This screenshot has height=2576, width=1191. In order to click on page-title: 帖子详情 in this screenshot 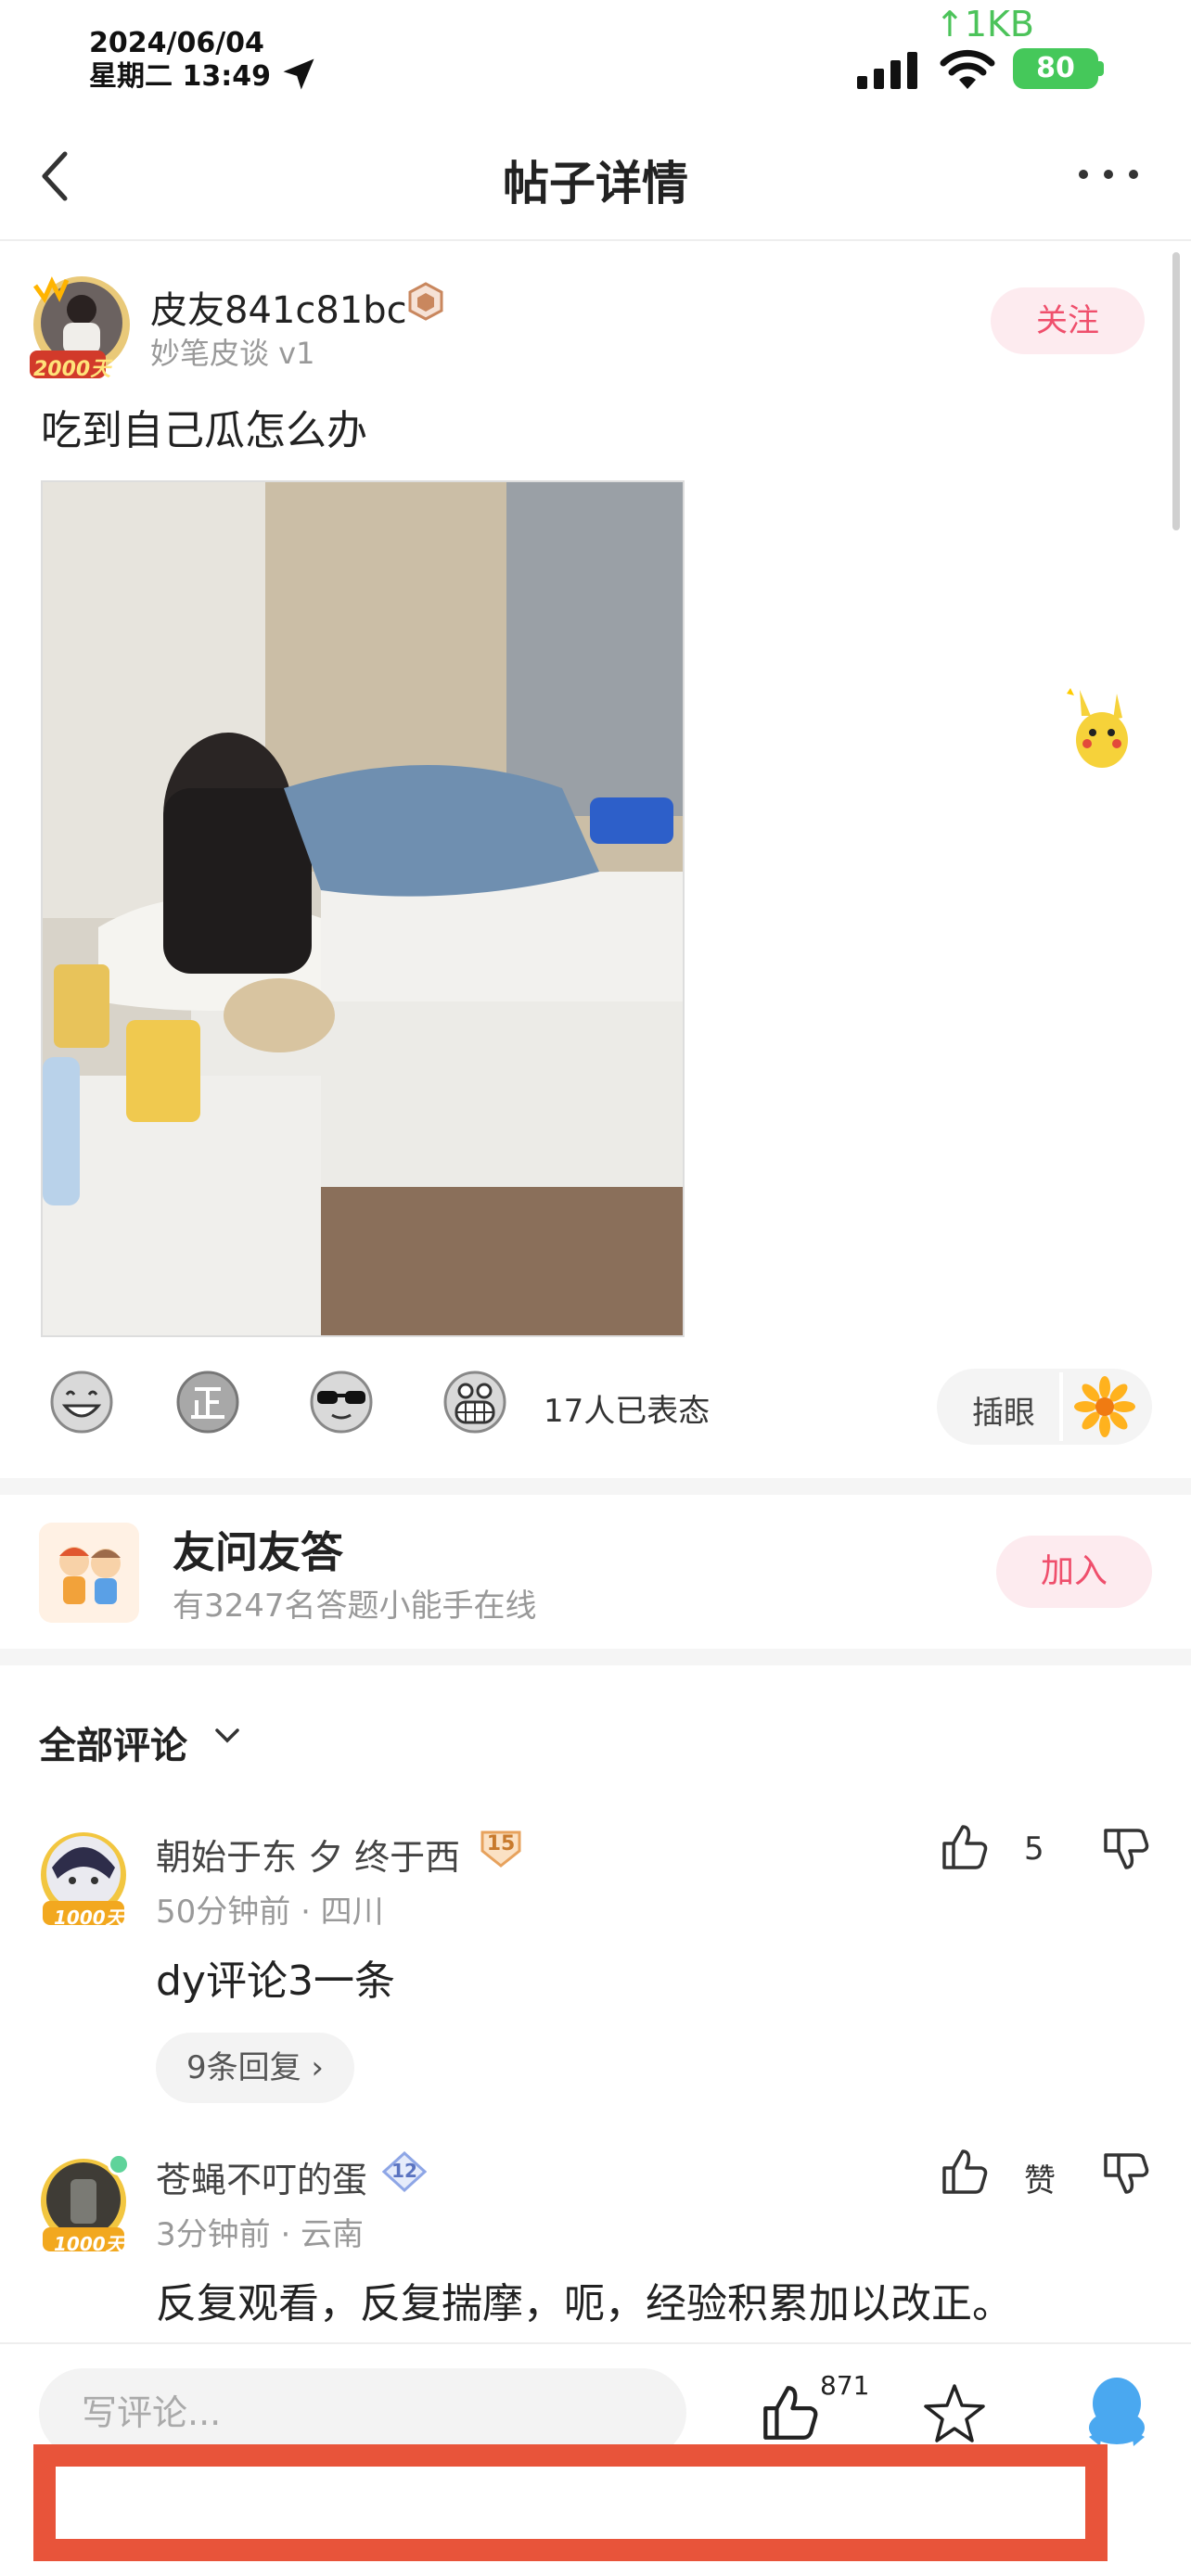, I will do `click(595, 183)`.